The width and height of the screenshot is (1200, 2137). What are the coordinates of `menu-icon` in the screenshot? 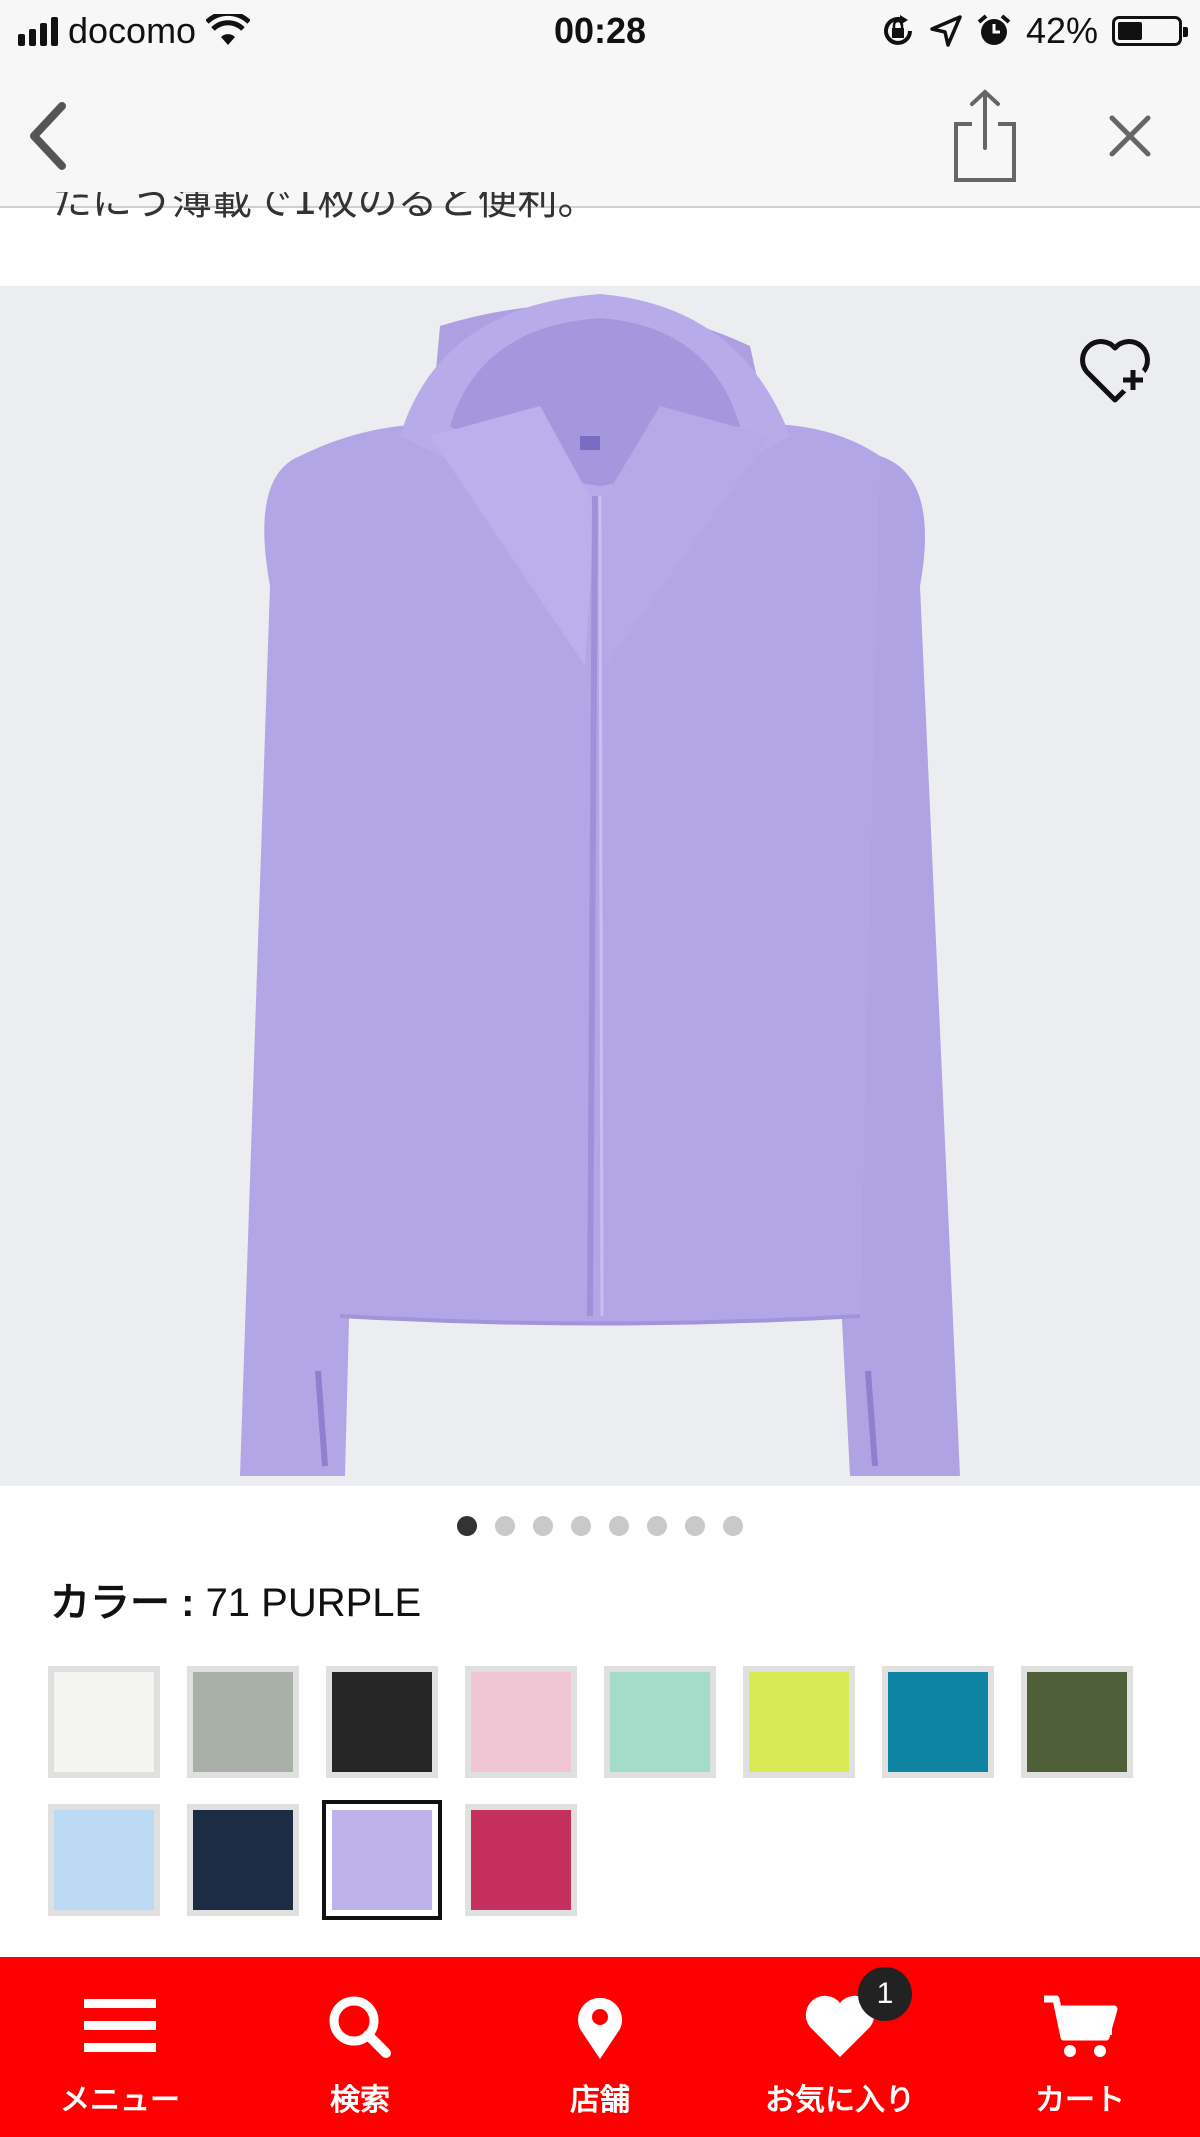 It's located at (120, 2025).